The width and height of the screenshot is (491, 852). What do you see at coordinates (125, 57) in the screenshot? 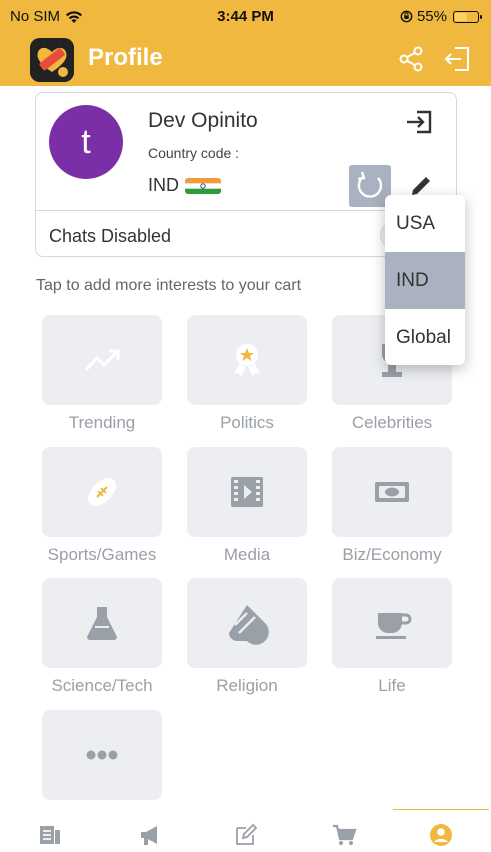
I see `page-title: Profile` at bounding box center [125, 57].